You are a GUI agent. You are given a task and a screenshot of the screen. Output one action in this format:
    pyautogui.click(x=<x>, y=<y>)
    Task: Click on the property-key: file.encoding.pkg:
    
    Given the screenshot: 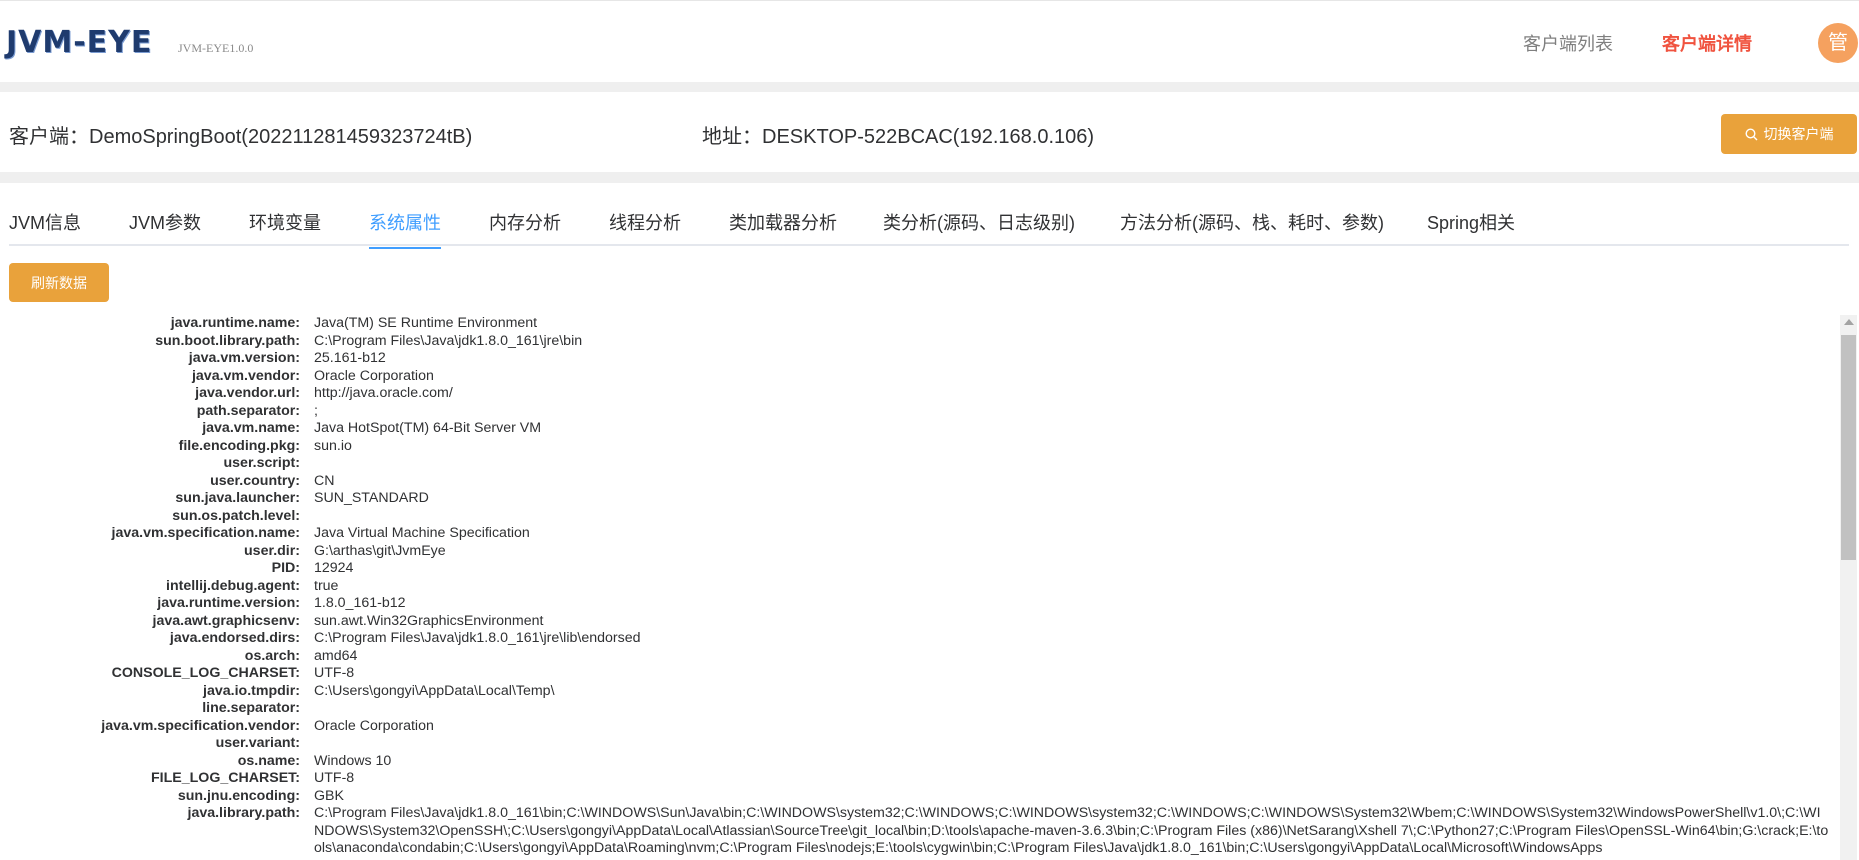 What is the action you would take?
    pyautogui.click(x=239, y=445)
    